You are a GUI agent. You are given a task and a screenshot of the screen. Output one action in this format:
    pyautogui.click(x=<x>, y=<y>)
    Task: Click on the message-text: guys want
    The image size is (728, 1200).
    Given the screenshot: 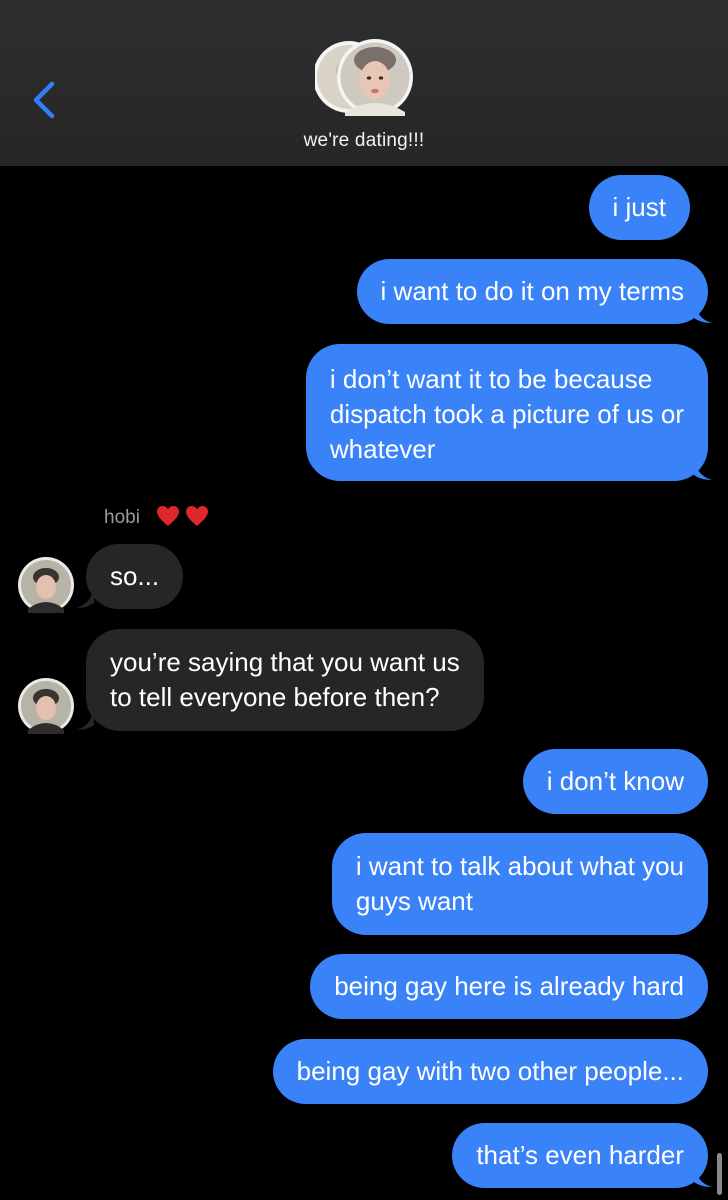 What is the action you would take?
    pyautogui.click(x=414, y=901)
    